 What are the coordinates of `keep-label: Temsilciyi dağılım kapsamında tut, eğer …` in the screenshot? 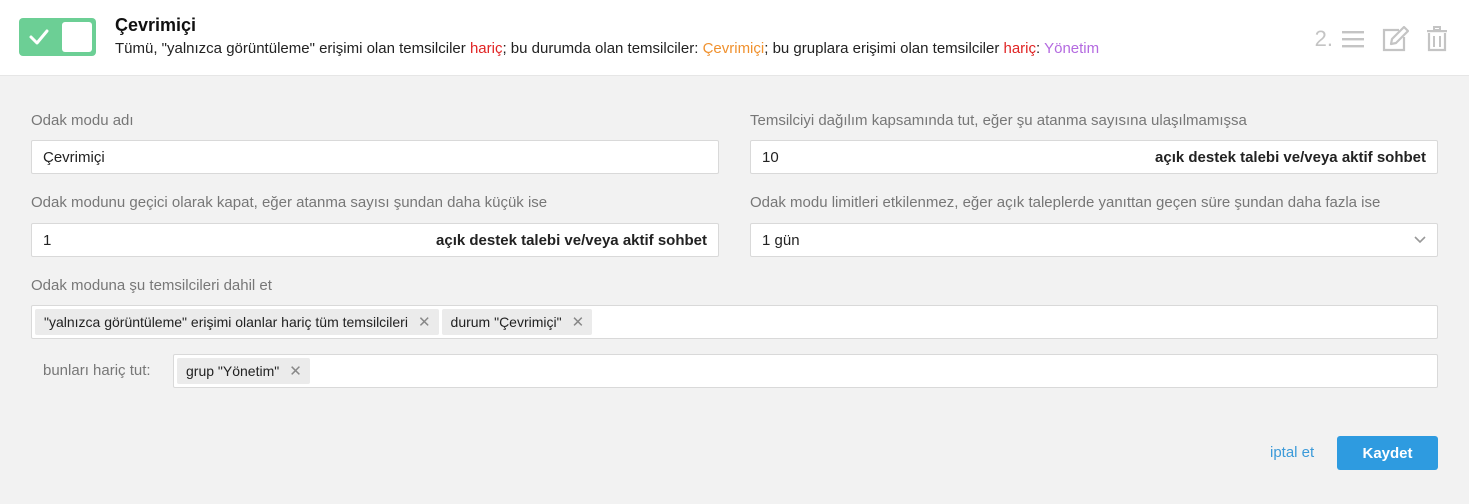 It's located at (998, 120).